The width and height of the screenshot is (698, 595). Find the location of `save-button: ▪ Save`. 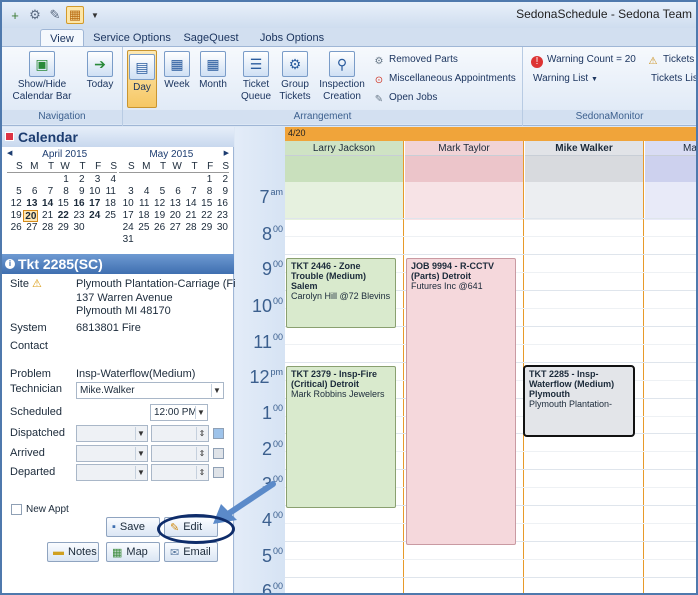

save-button: ▪ Save is located at coordinates (133, 527).